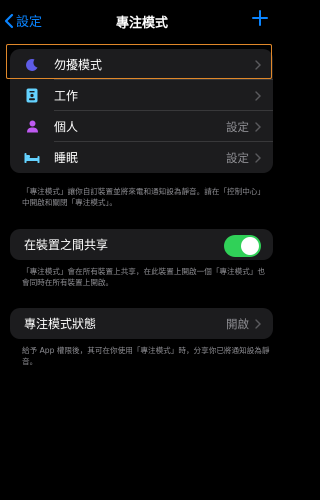 This screenshot has width=320, height=500. What do you see at coordinates (32, 96) in the screenshot?
I see `id-badge-icon` at bounding box center [32, 96].